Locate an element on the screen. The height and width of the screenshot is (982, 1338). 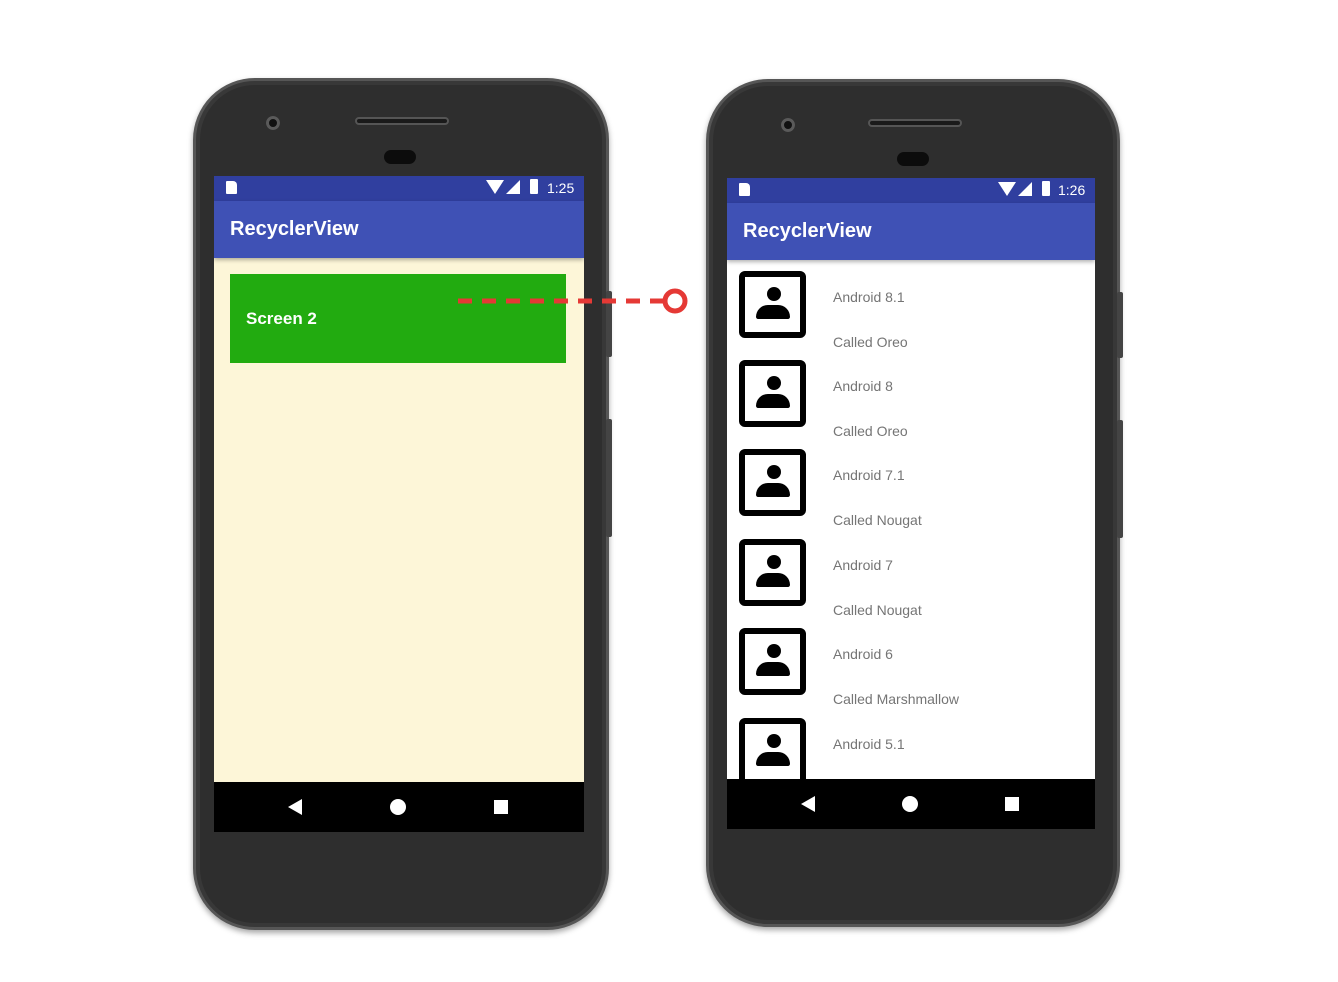
connector-endpoint-icon is located at coordinates (675, 301).